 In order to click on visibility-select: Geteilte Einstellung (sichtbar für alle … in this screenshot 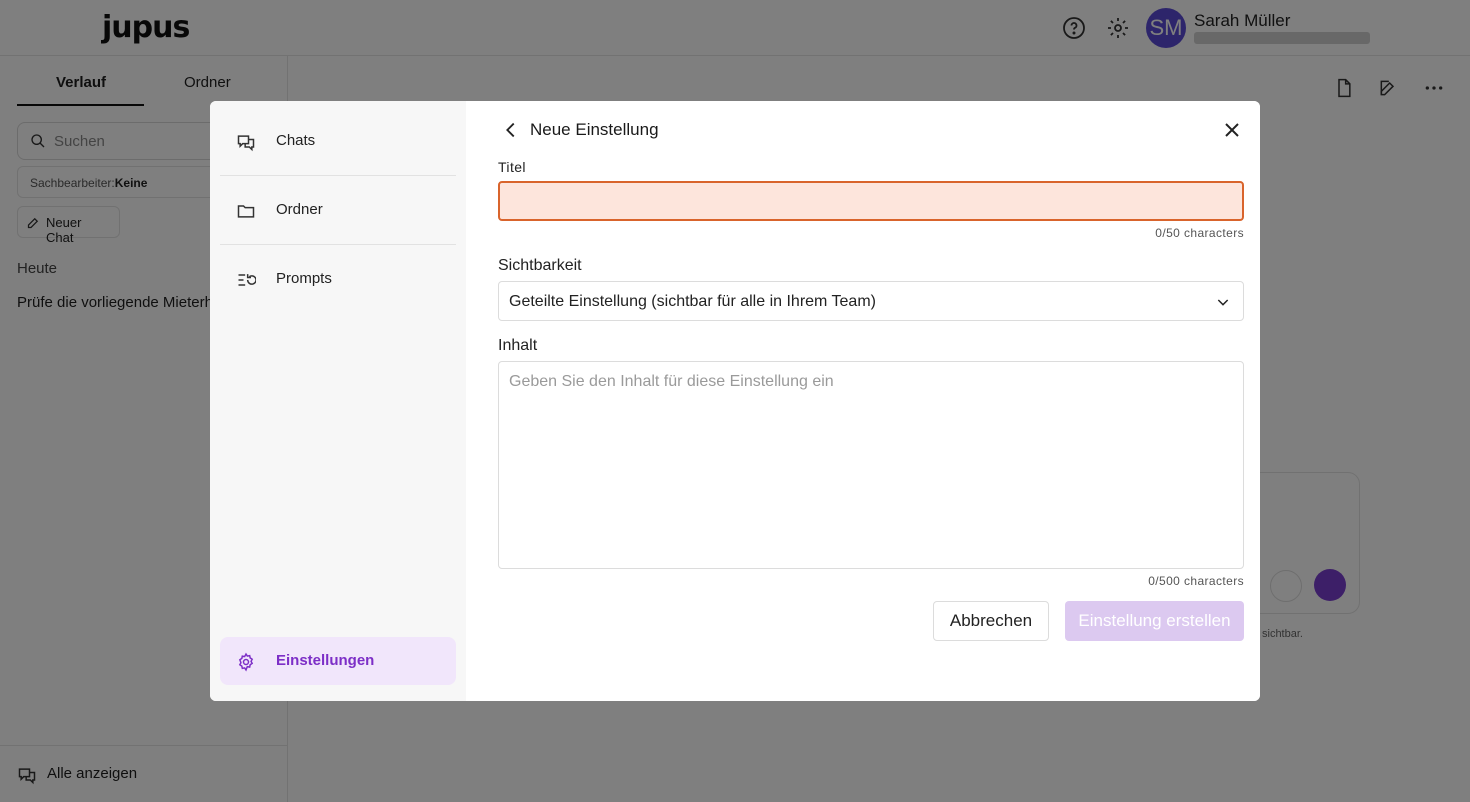, I will do `click(871, 301)`.